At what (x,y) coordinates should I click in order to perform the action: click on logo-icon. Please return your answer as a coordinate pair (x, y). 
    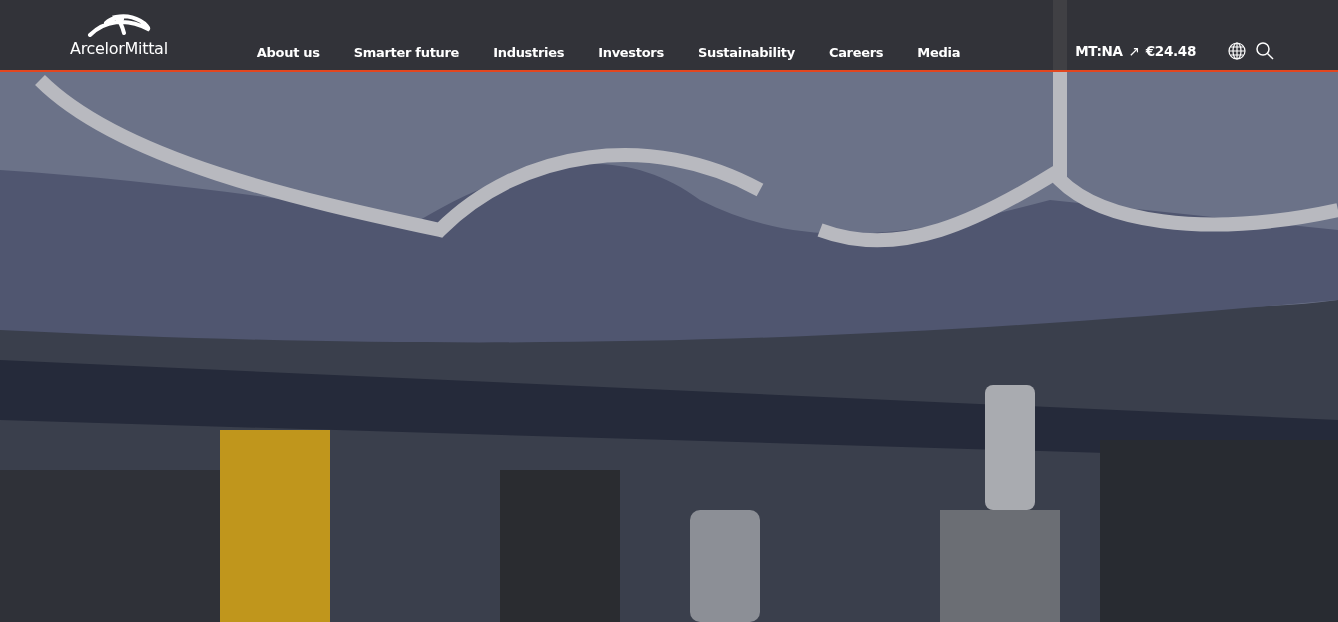
    Looking at the image, I should click on (118, 24).